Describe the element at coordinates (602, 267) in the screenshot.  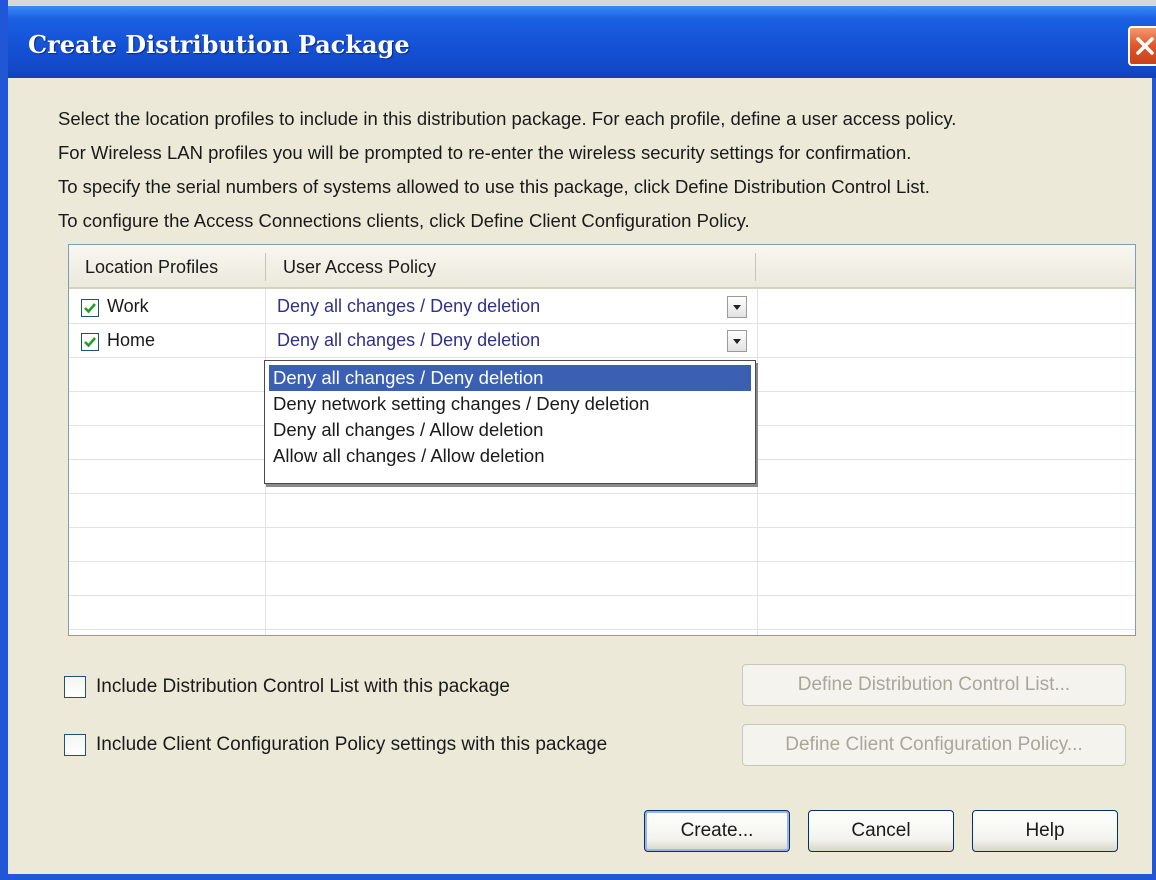
I see `list-header: Location Profiles User Access Policy` at that location.